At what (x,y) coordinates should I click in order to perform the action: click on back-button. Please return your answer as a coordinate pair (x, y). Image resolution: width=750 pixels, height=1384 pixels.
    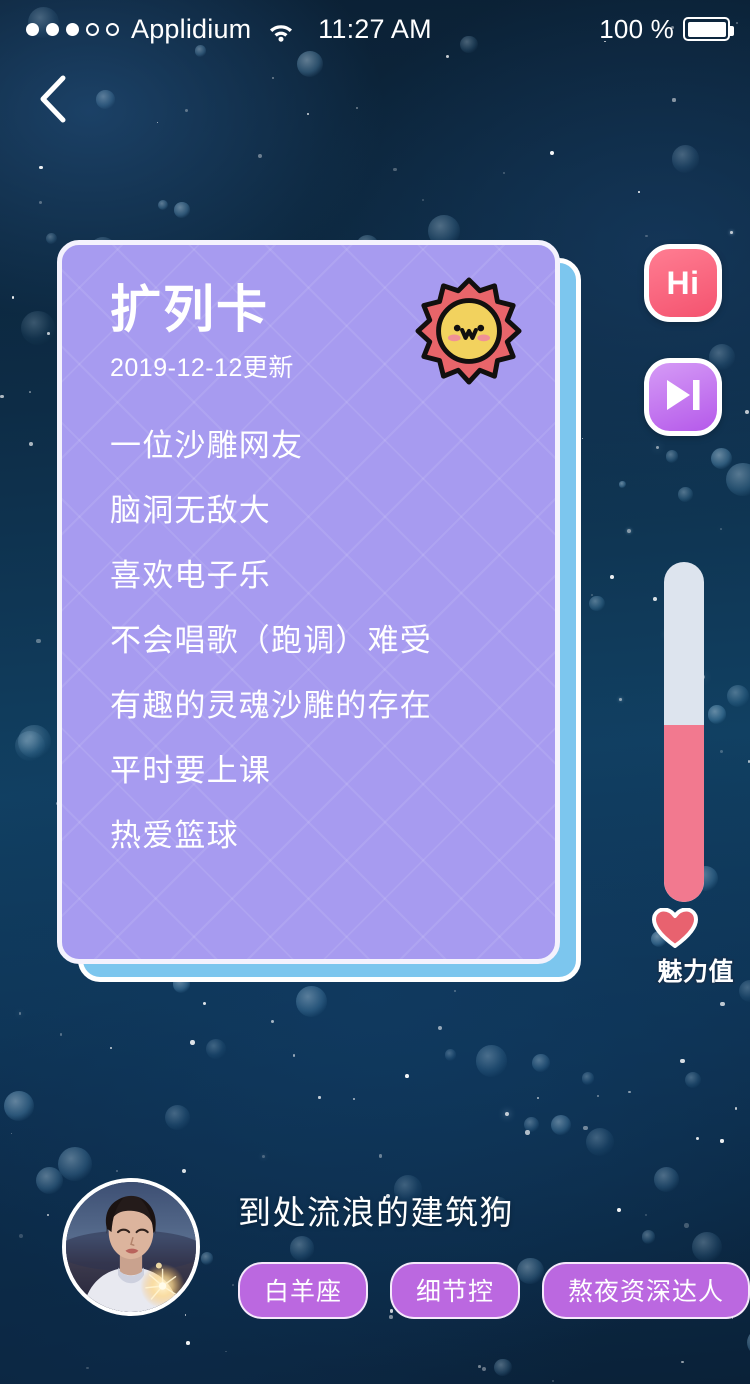
    Looking at the image, I should click on (53, 101).